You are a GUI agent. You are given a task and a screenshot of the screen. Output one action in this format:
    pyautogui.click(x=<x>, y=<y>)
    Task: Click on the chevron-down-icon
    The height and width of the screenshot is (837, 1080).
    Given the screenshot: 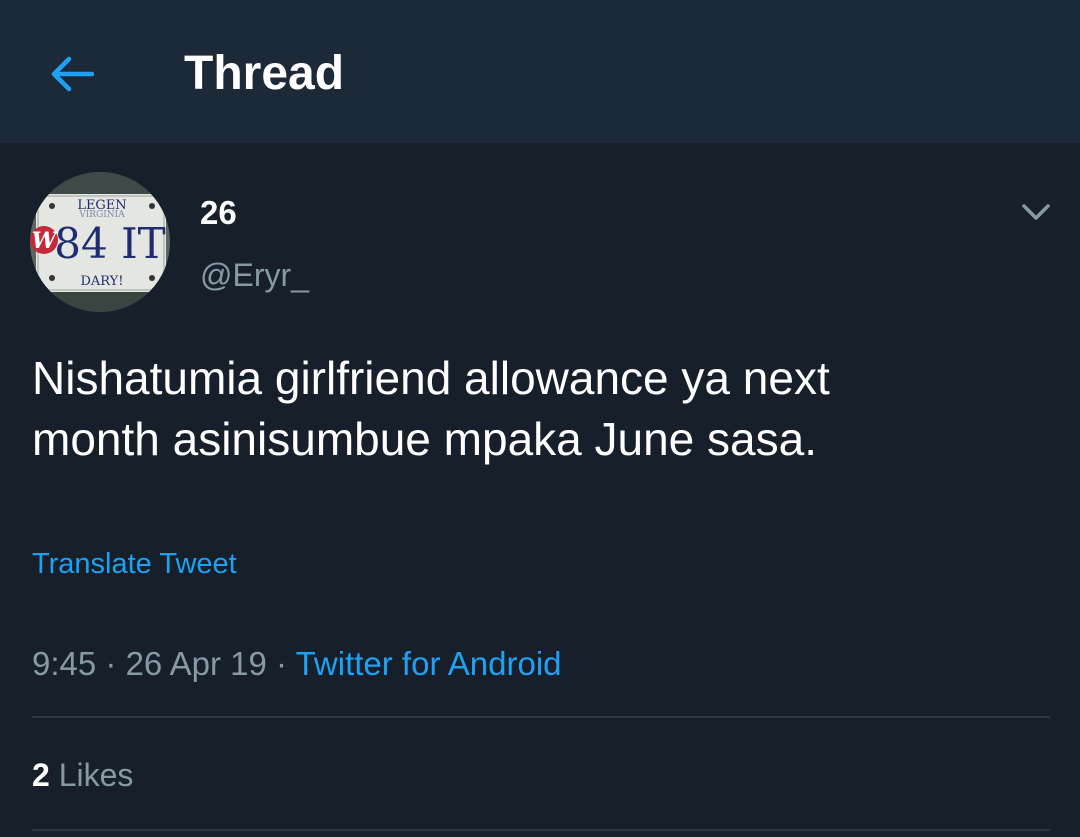 What is the action you would take?
    pyautogui.click(x=1036, y=212)
    